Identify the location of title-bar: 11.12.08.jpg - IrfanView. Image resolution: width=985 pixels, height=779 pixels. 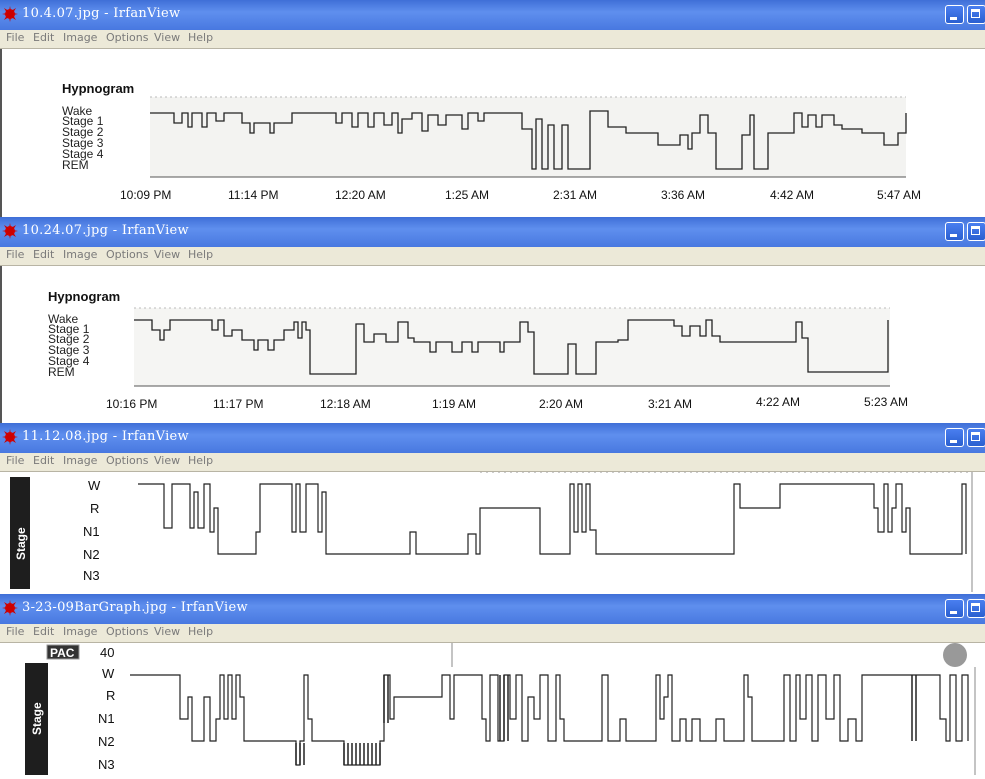
(492, 438).